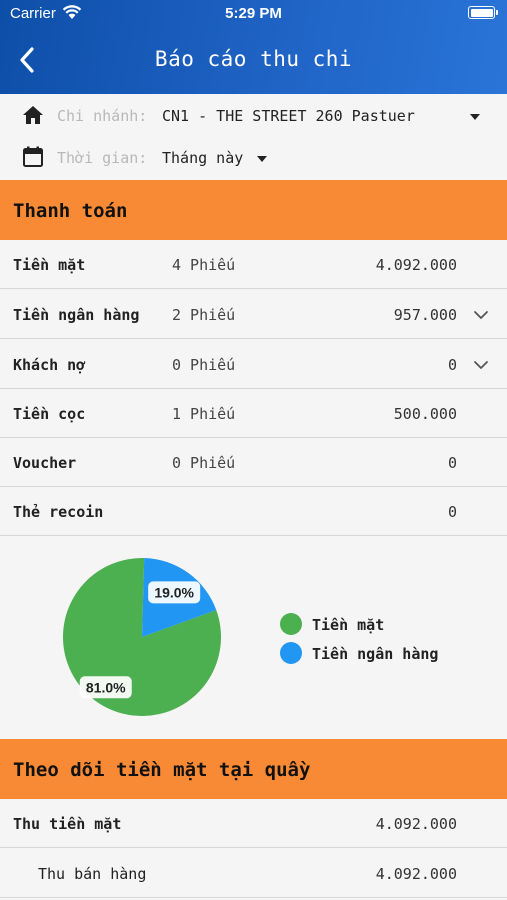 The height and width of the screenshot is (900, 507). Describe the element at coordinates (142, 637) in the screenshot. I see `pie-chart: 81.0% 19.0%` at that location.